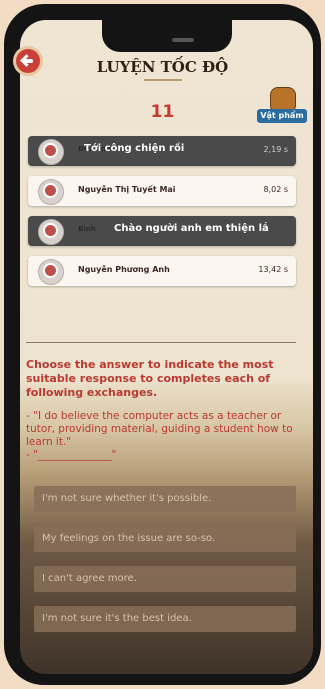  What do you see at coordinates (162, 67) in the screenshot?
I see `page-title: LUYỆN TỐC ĐỘ` at bounding box center [162, 67].